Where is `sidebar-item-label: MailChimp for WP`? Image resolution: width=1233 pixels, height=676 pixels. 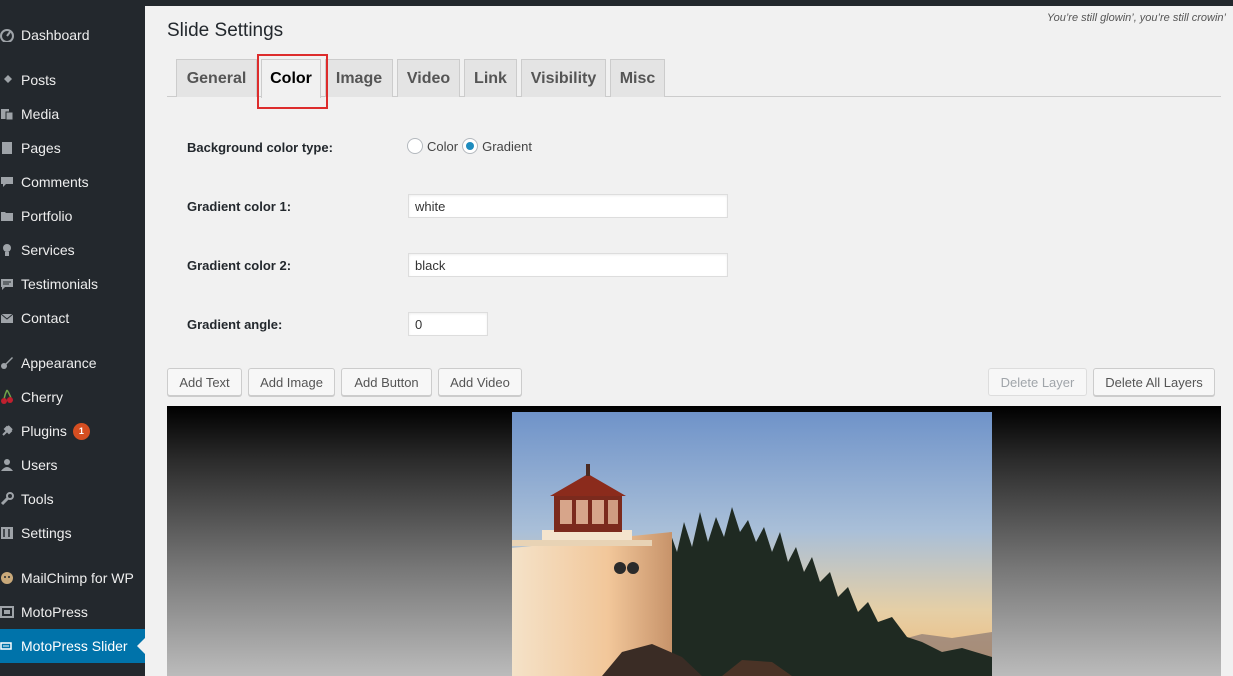
sidebar-item-label: MailChimp for WP is located at coordinates (77, 578).